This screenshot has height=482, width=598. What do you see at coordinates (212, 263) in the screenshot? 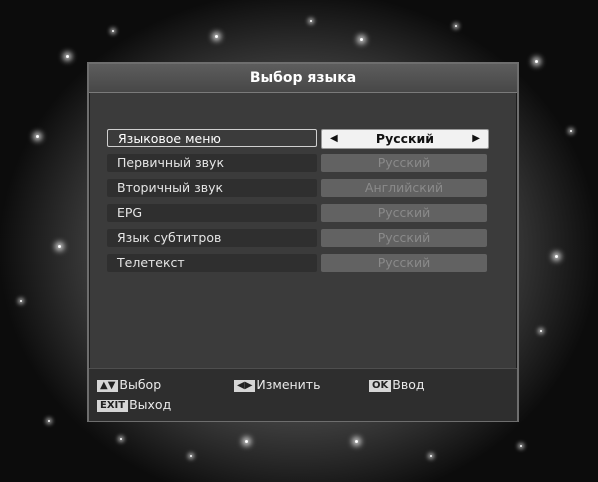
I see `setting-label: Телетекст` at bounding box center [212, 263].